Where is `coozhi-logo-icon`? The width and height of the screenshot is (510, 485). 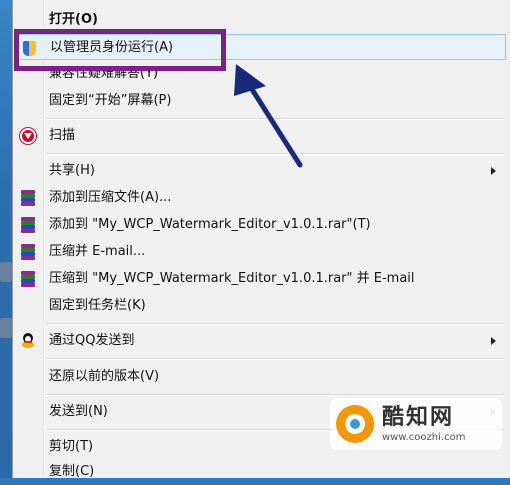 coozhi-logo-icon is located at coordinates (355, 424).